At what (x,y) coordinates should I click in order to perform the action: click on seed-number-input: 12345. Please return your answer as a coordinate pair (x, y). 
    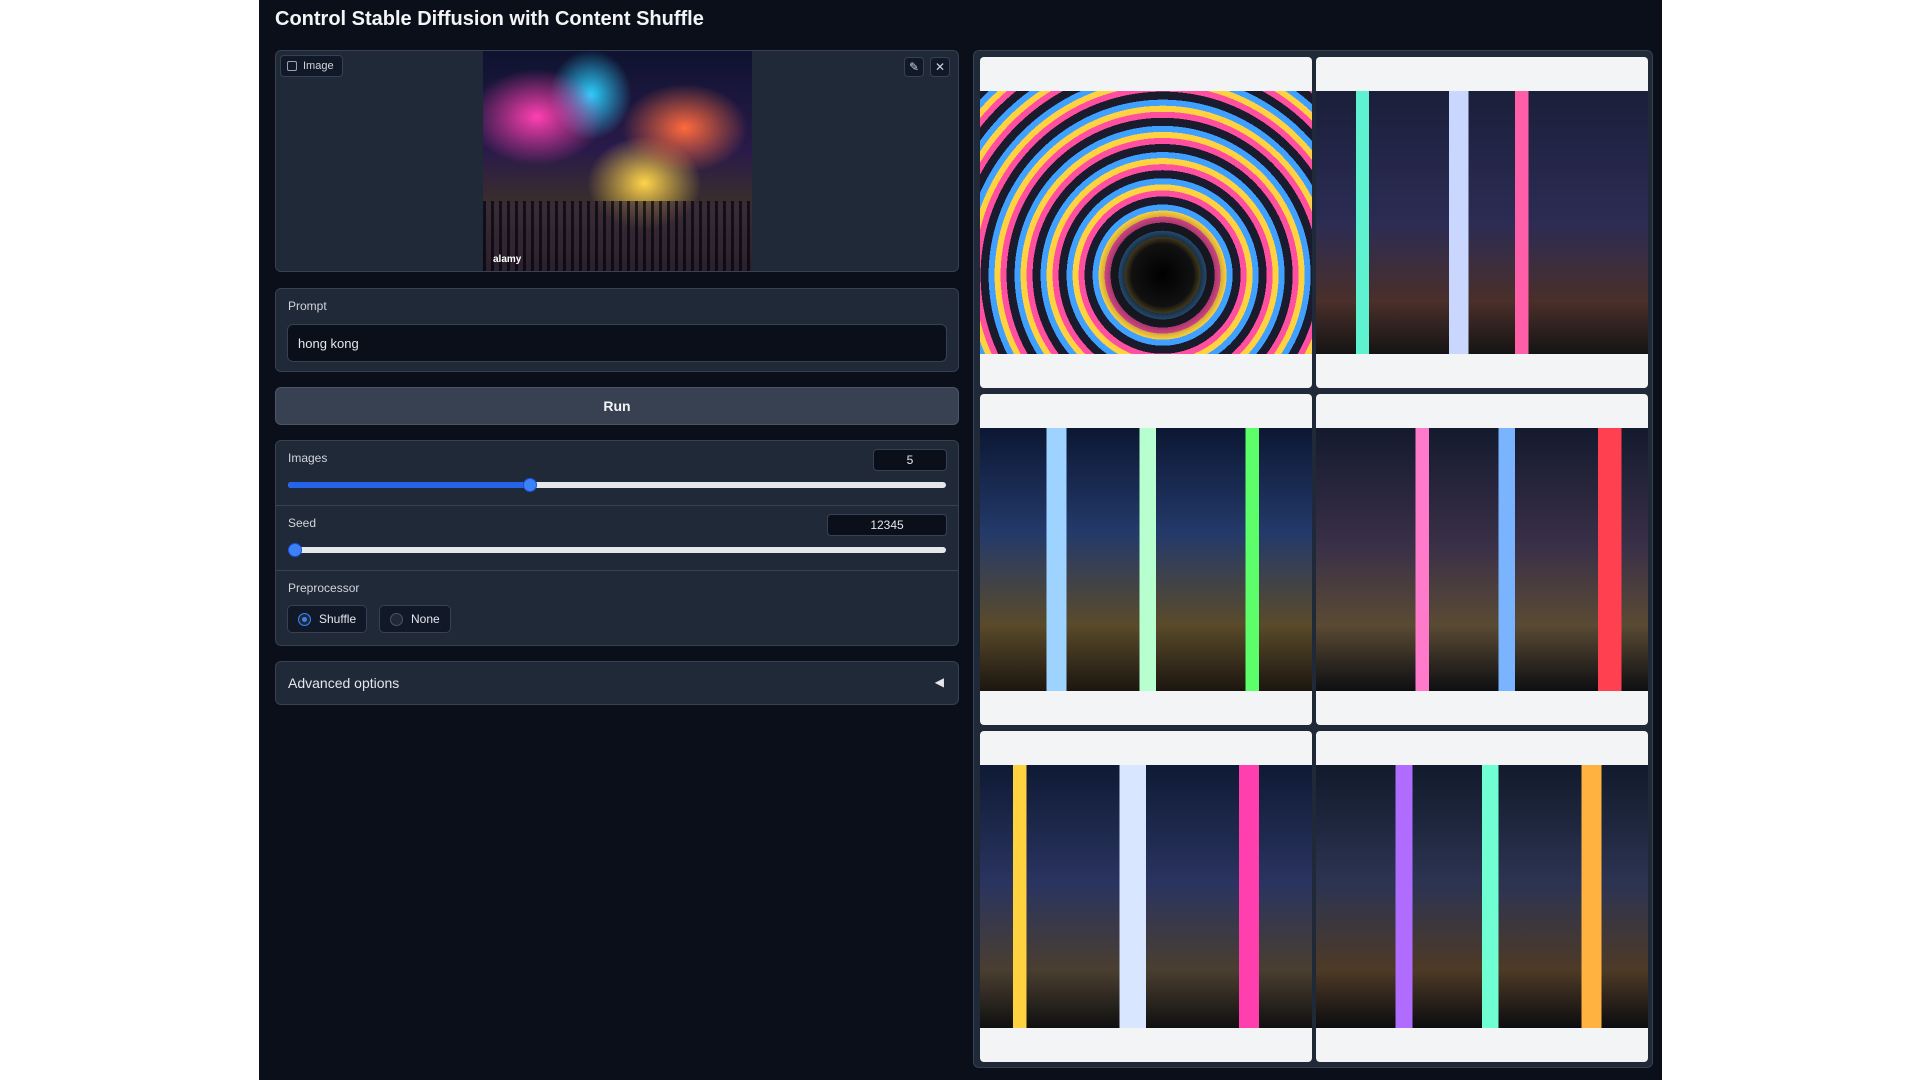
    Looking at the image, I should click on (887, 525).